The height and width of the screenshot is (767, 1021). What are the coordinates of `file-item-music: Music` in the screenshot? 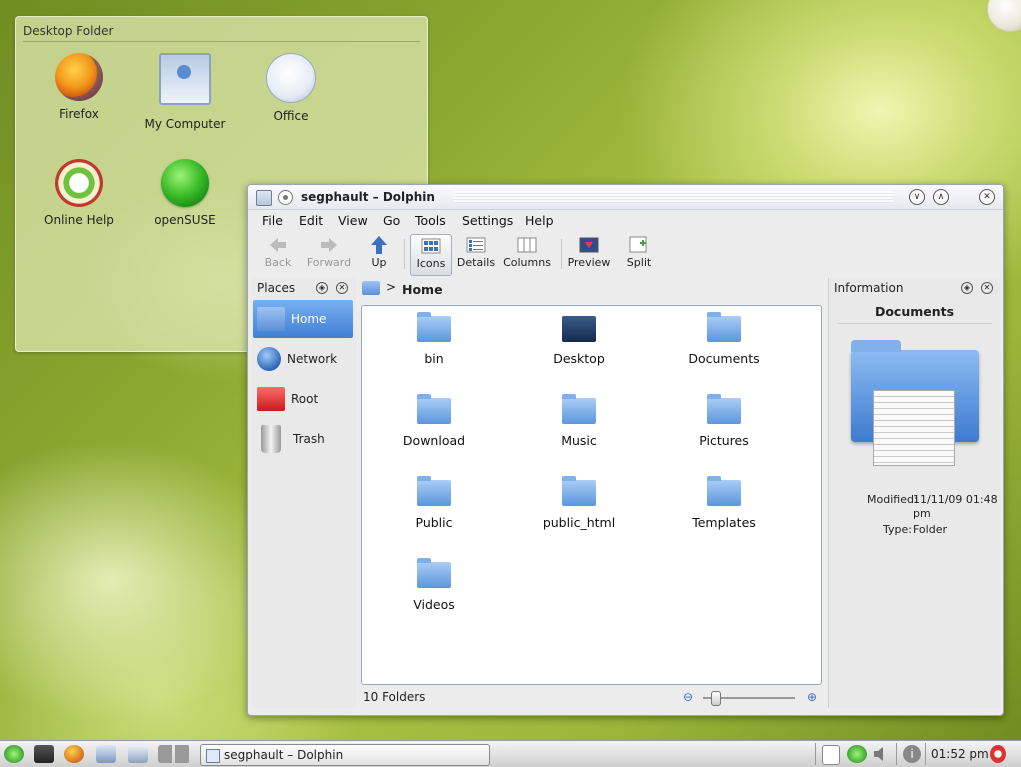 It's located at (579, 421).